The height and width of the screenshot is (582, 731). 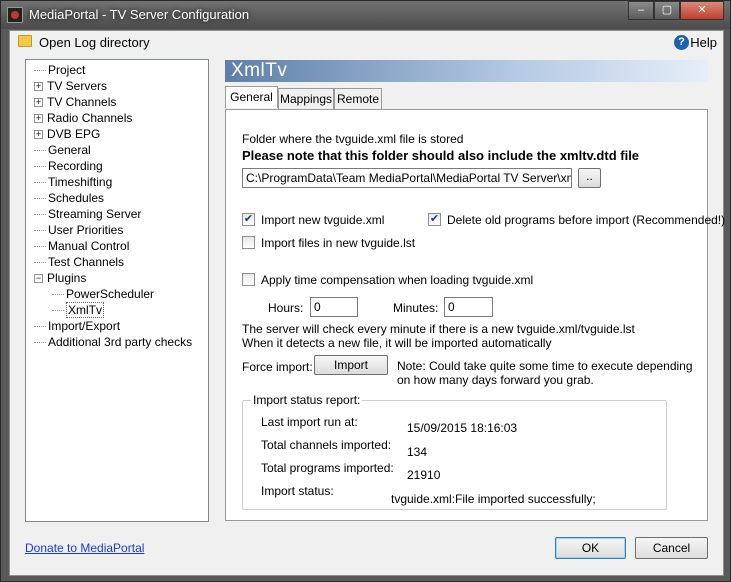 What do you see at coordinates (466, 71) in the screenshot?
I see `section-header: XmlTv` at bounding box center [466, 71].